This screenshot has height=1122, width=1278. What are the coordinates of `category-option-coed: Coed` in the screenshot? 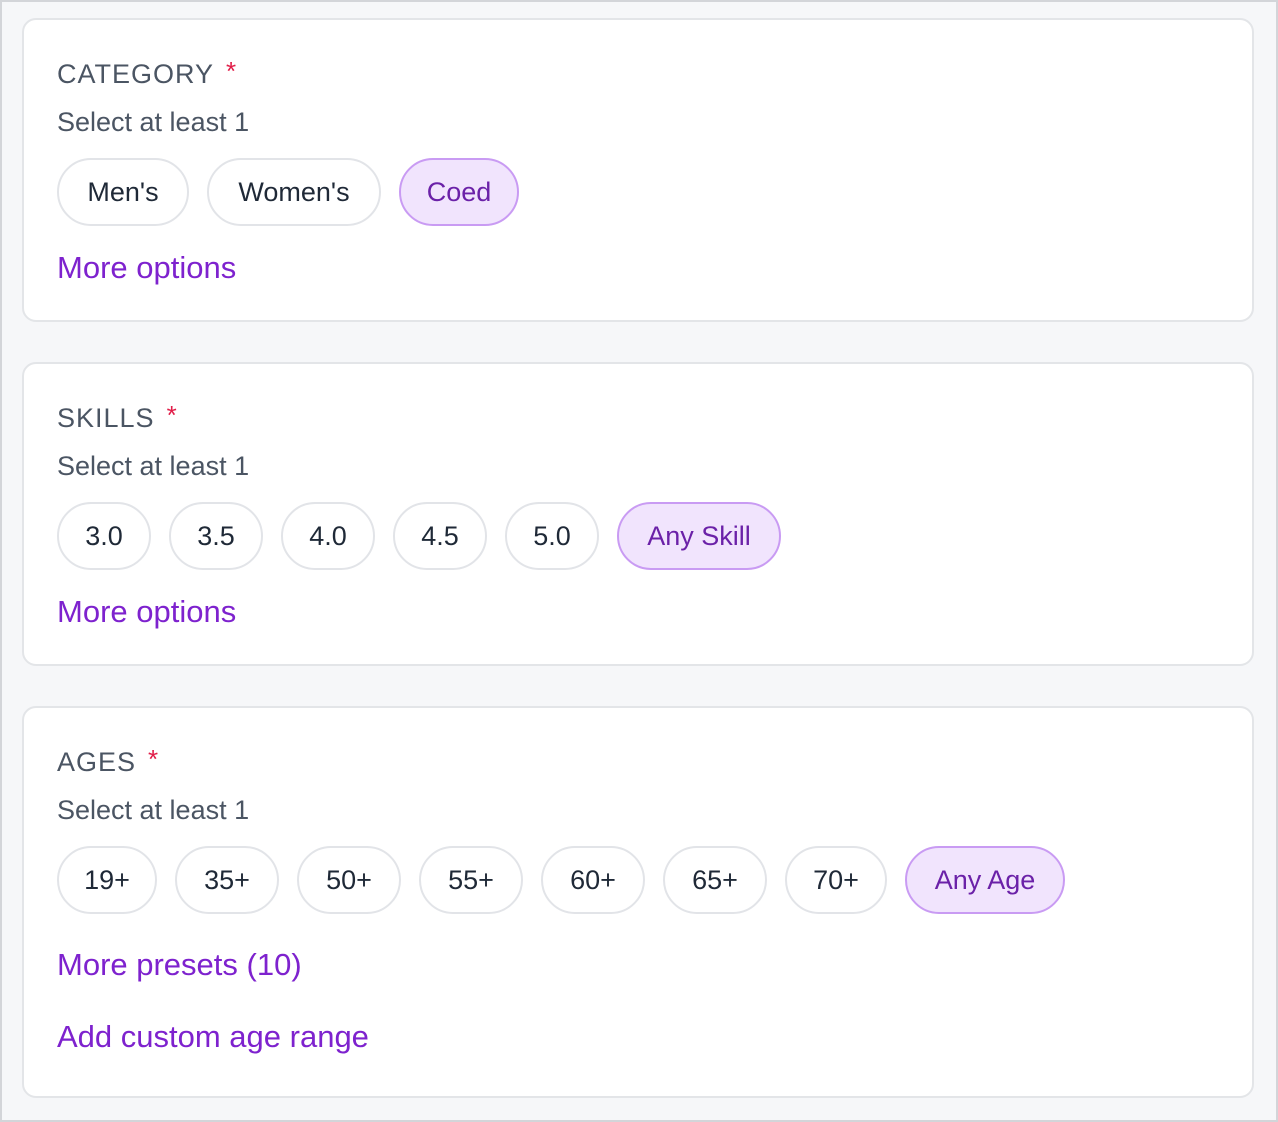 It's located at (459, 192).